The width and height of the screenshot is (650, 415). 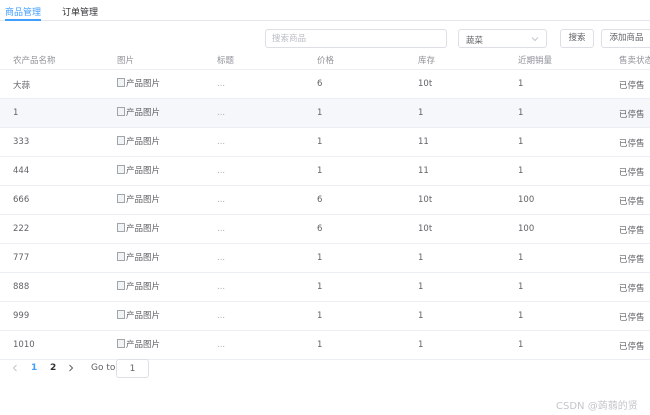 I want to click on product-name: 444, so click(x=21, y=171).